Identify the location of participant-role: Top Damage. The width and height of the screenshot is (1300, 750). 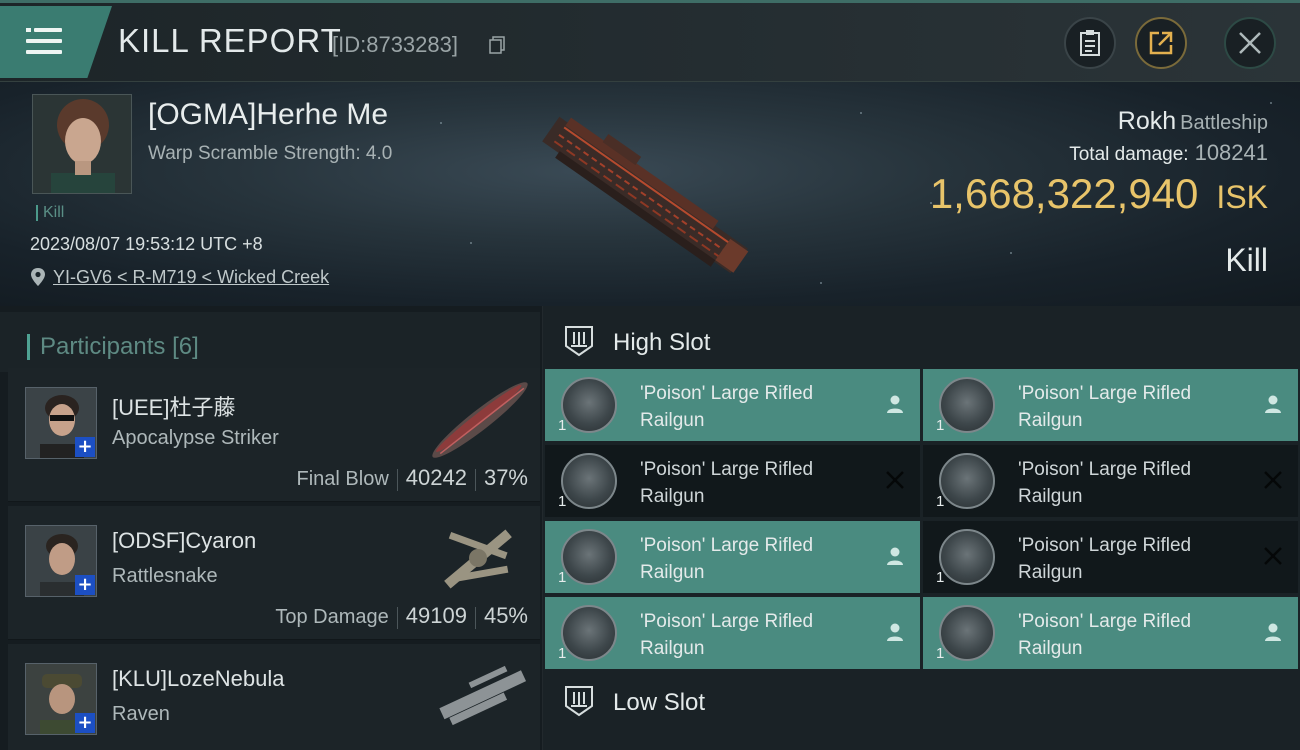
(332, 617).